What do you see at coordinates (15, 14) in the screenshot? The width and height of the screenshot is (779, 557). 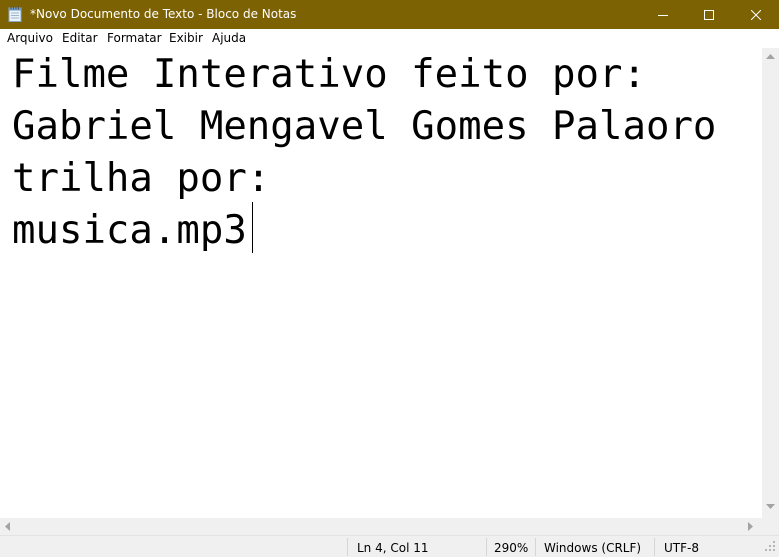 I see `notepad-icon` at bounding box center [15, 14].